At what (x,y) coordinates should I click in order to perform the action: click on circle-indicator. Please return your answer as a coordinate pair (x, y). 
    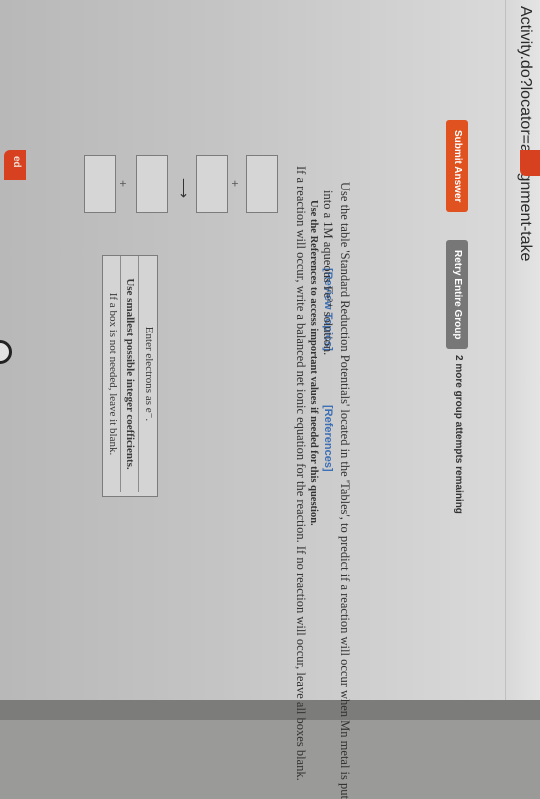
    Looking at the image, I should click on (6, 352).